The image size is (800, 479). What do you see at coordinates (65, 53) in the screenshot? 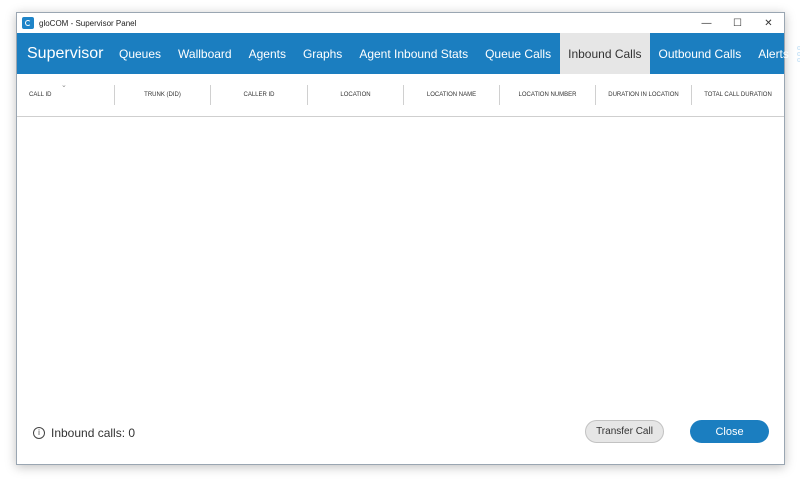
I see `brand-title: Supervisor` at bounding box center [65, 53].